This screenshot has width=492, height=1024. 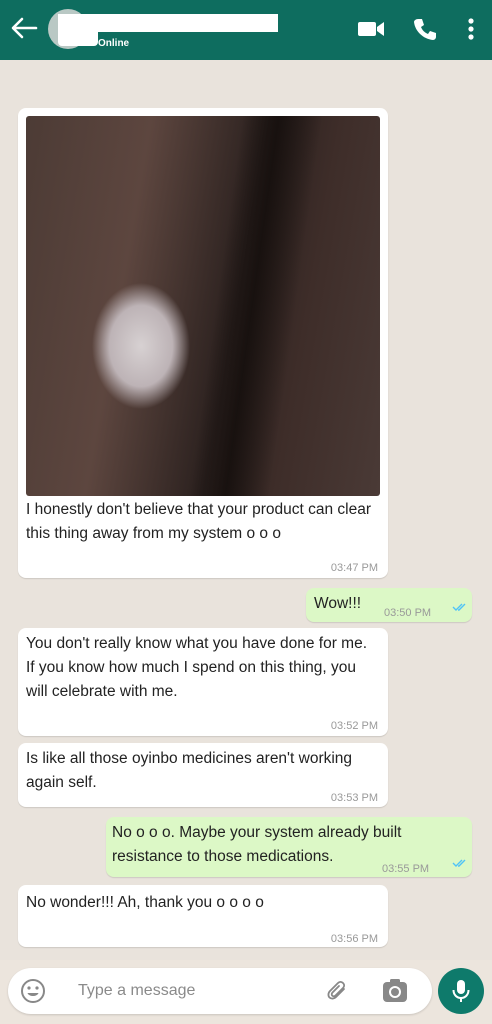 I want to click on message-time: 03:52 PM, so click(x=354, y=726).